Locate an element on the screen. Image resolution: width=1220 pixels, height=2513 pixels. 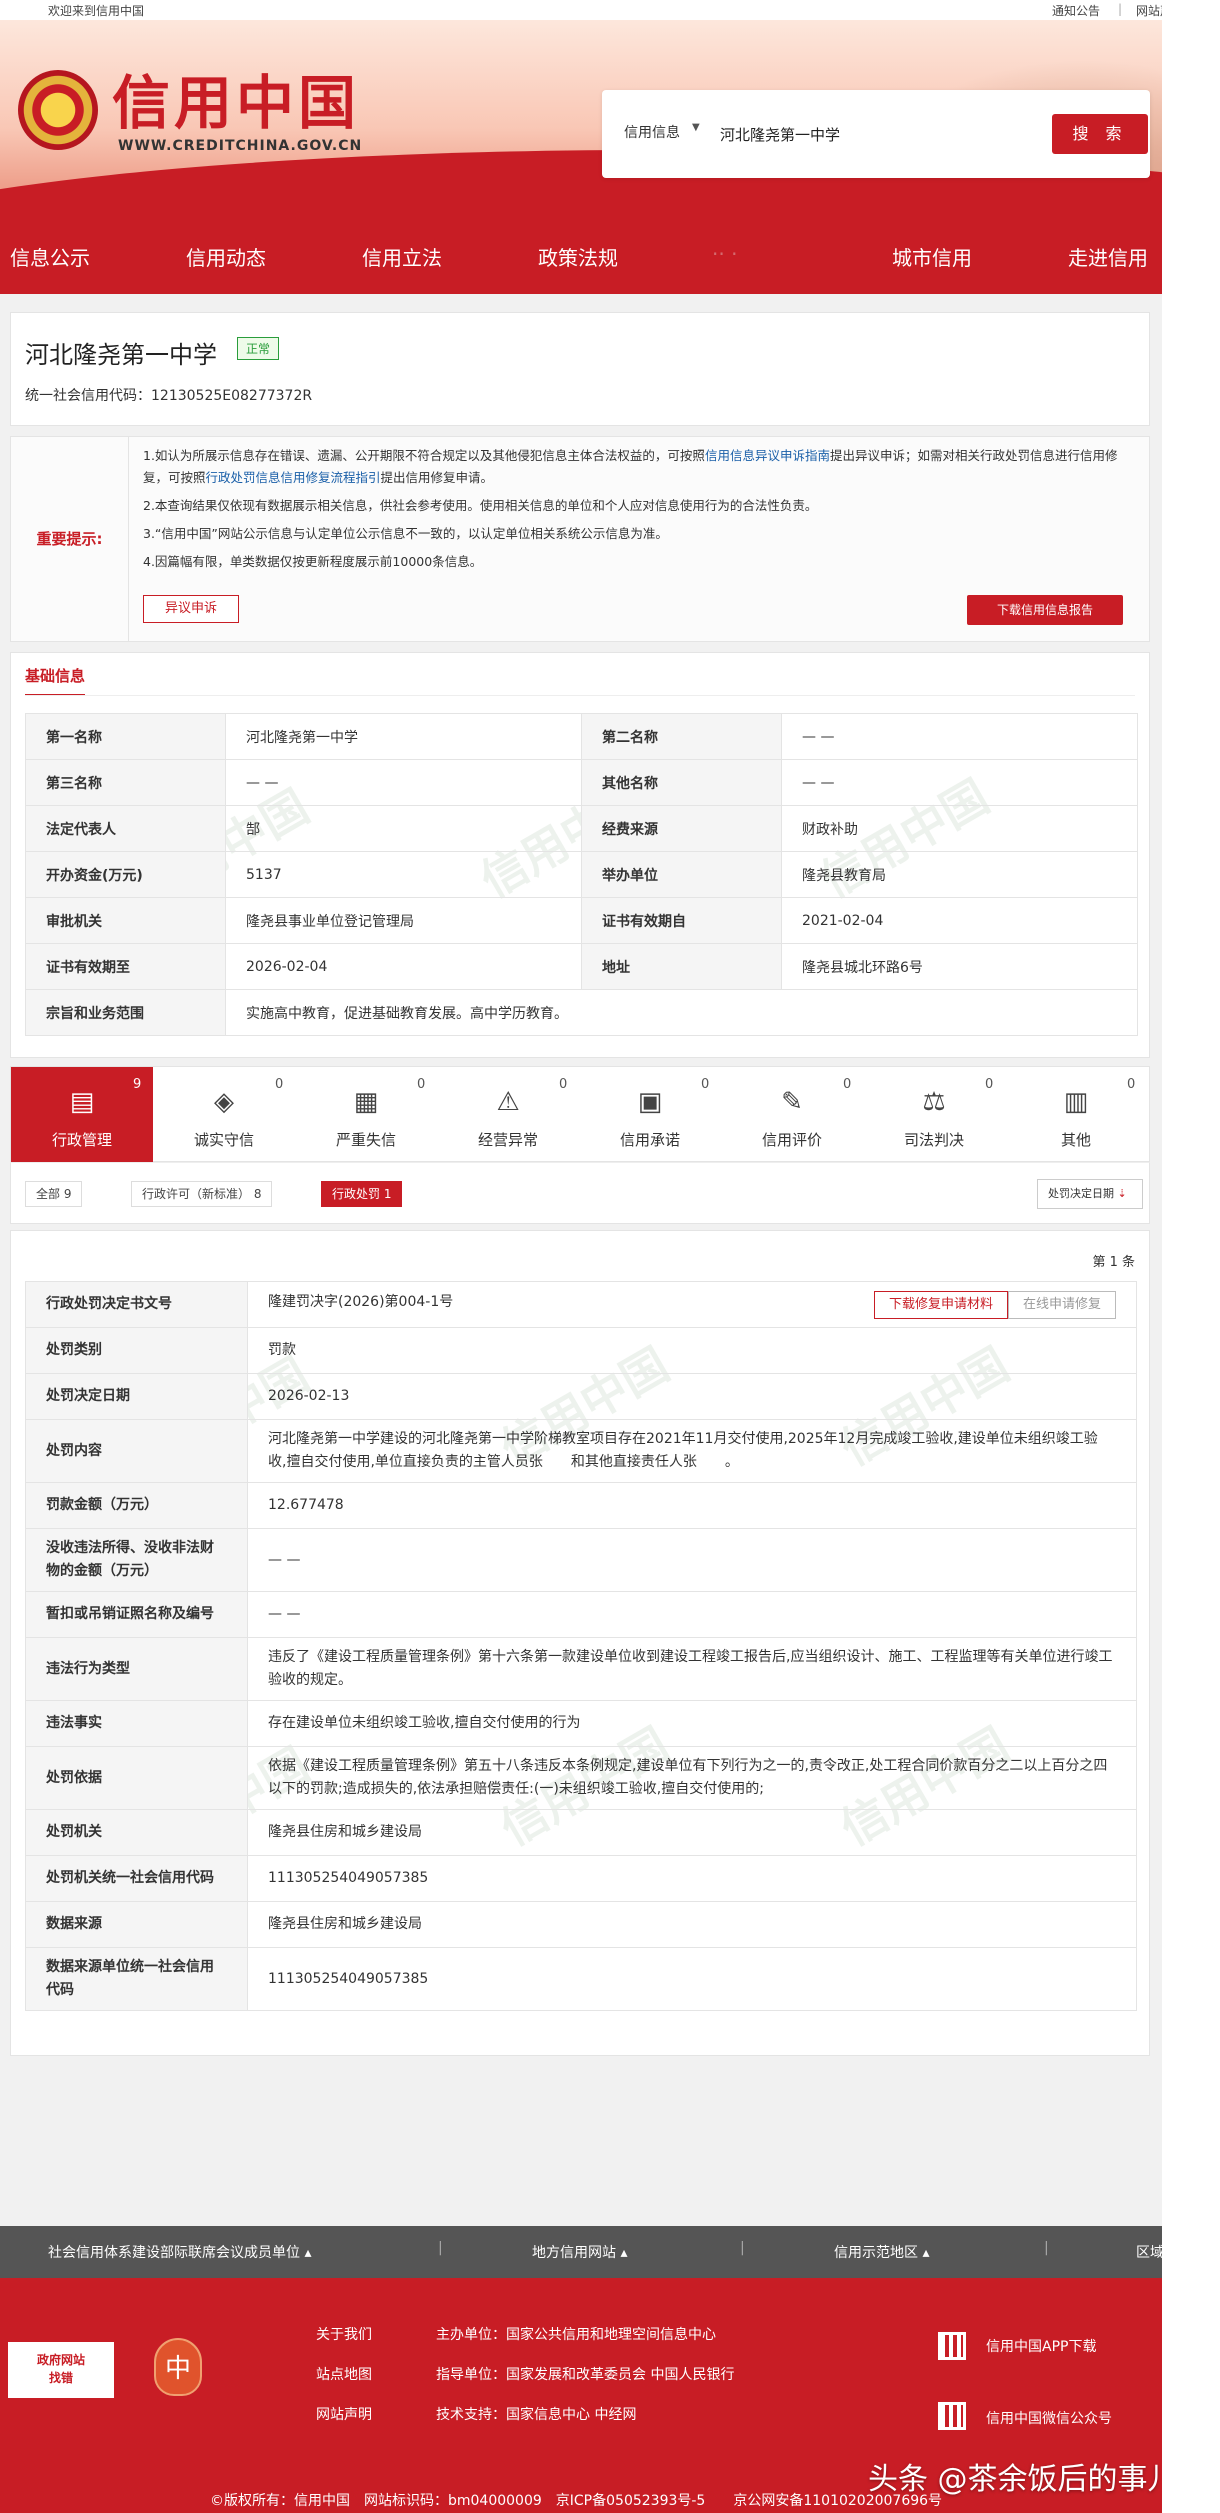
table-row: 处罚机关统一社会信用代码 111305254049057385 is located at coordinates (581, 1878).